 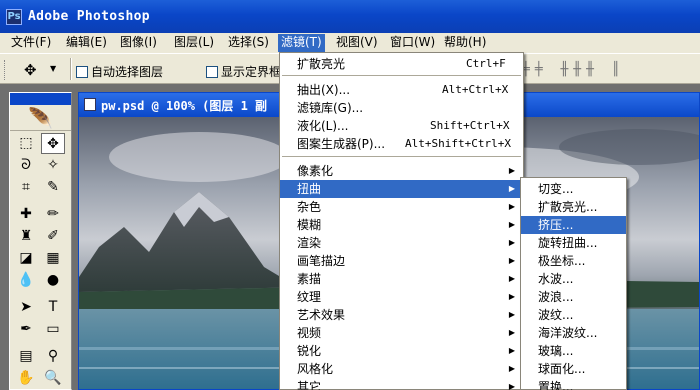 I want to click on gradient-tool-icon: ▦, so click(x=53, y=258).